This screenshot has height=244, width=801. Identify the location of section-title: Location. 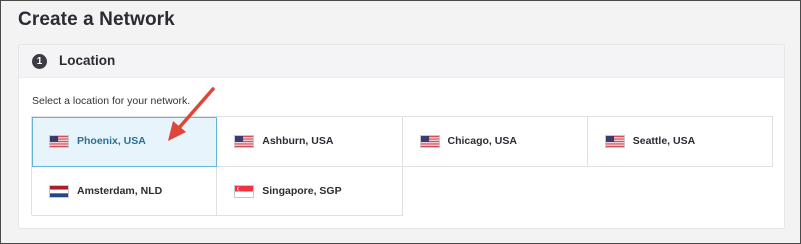
(87, 60).